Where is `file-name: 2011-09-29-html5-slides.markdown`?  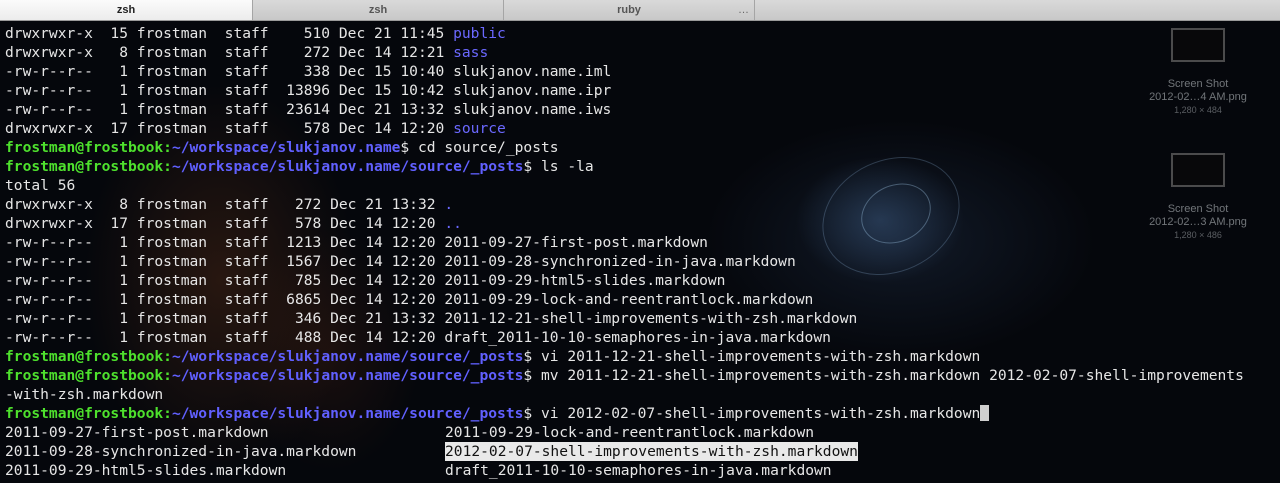
file-name: 2011-09-29-html5-slides.markdown is located at coordinates (585, 280).